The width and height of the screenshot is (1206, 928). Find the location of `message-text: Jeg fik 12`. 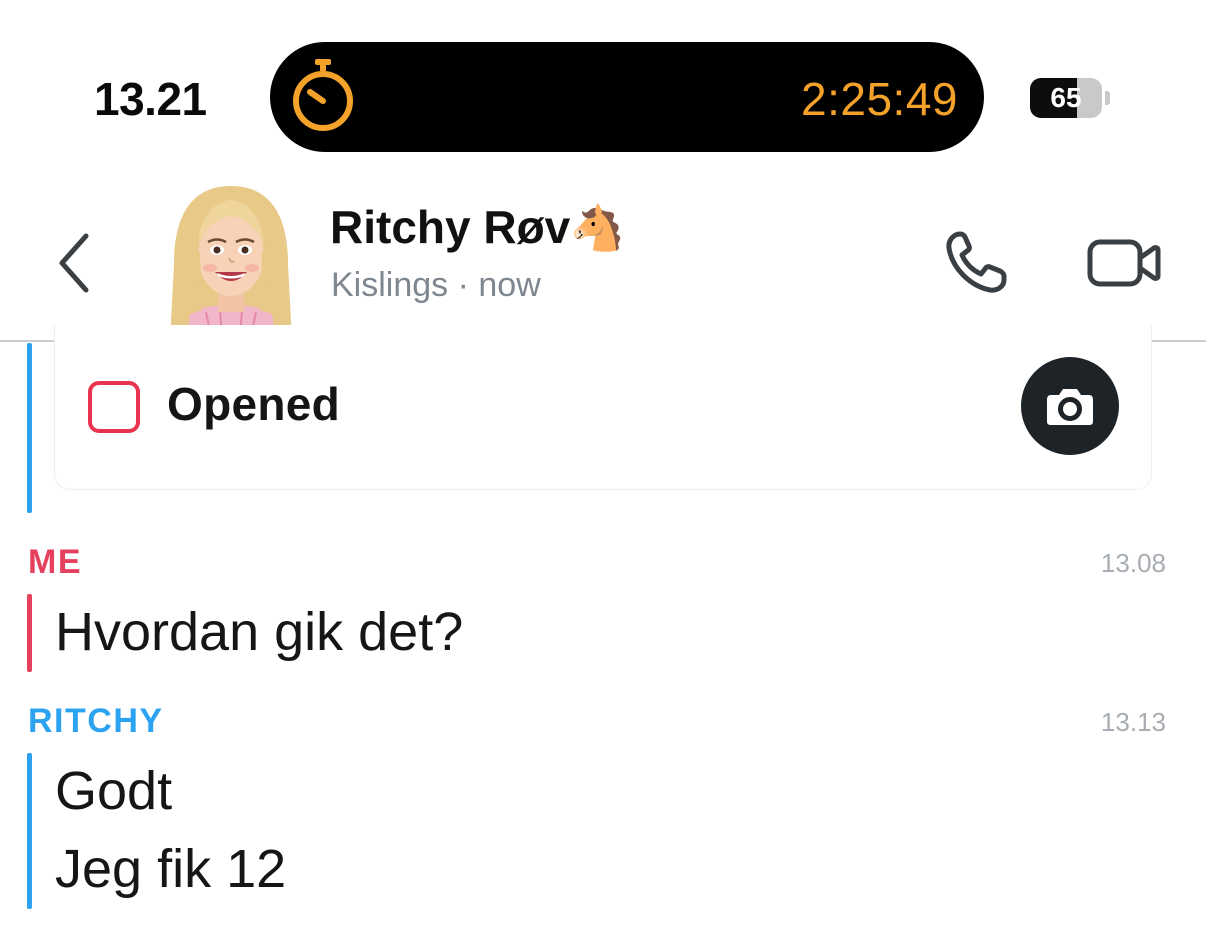

message-text: Jeg fik 12 is located at coordinates (171, 869).